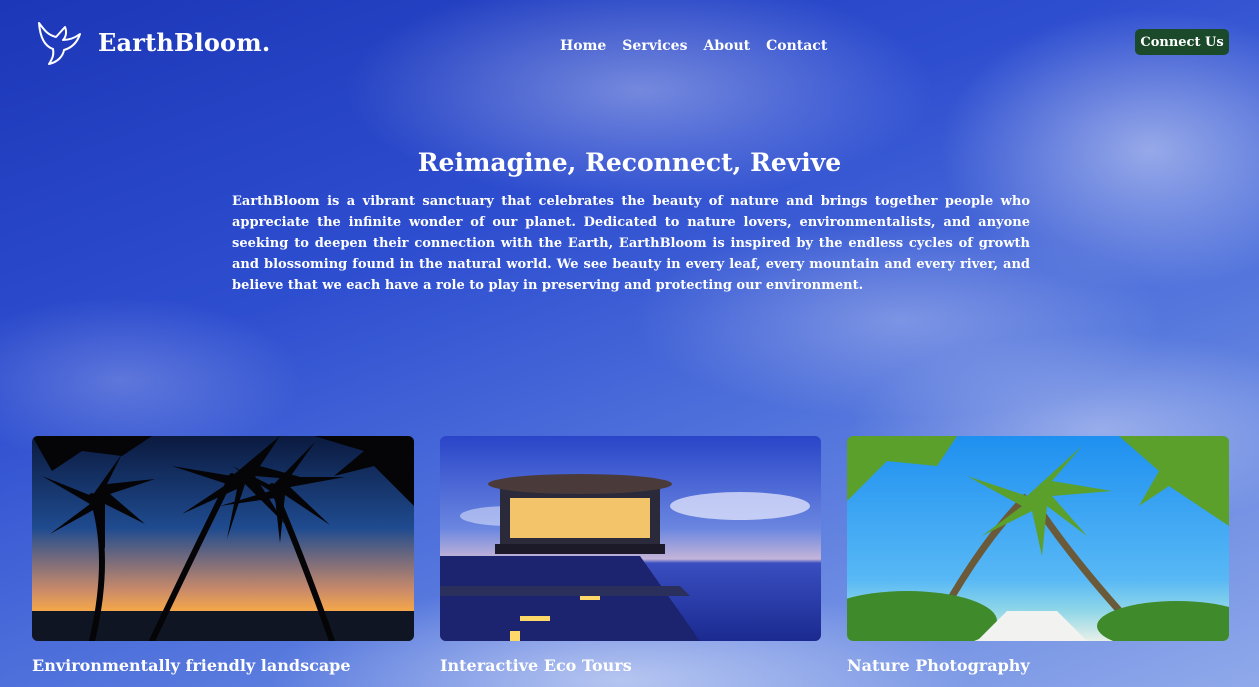 The image size is (1259, 687). I want to click on card-caption: Environmentally friendly landscape, so click(191, 665).